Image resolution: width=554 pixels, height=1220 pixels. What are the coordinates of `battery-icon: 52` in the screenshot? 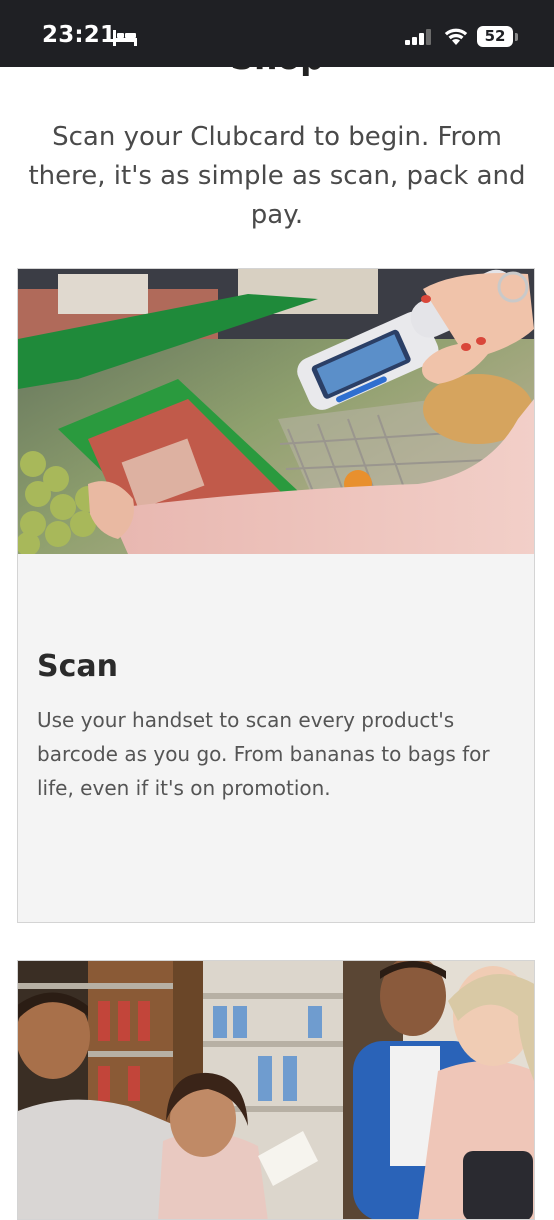 It's located at (495, 36).